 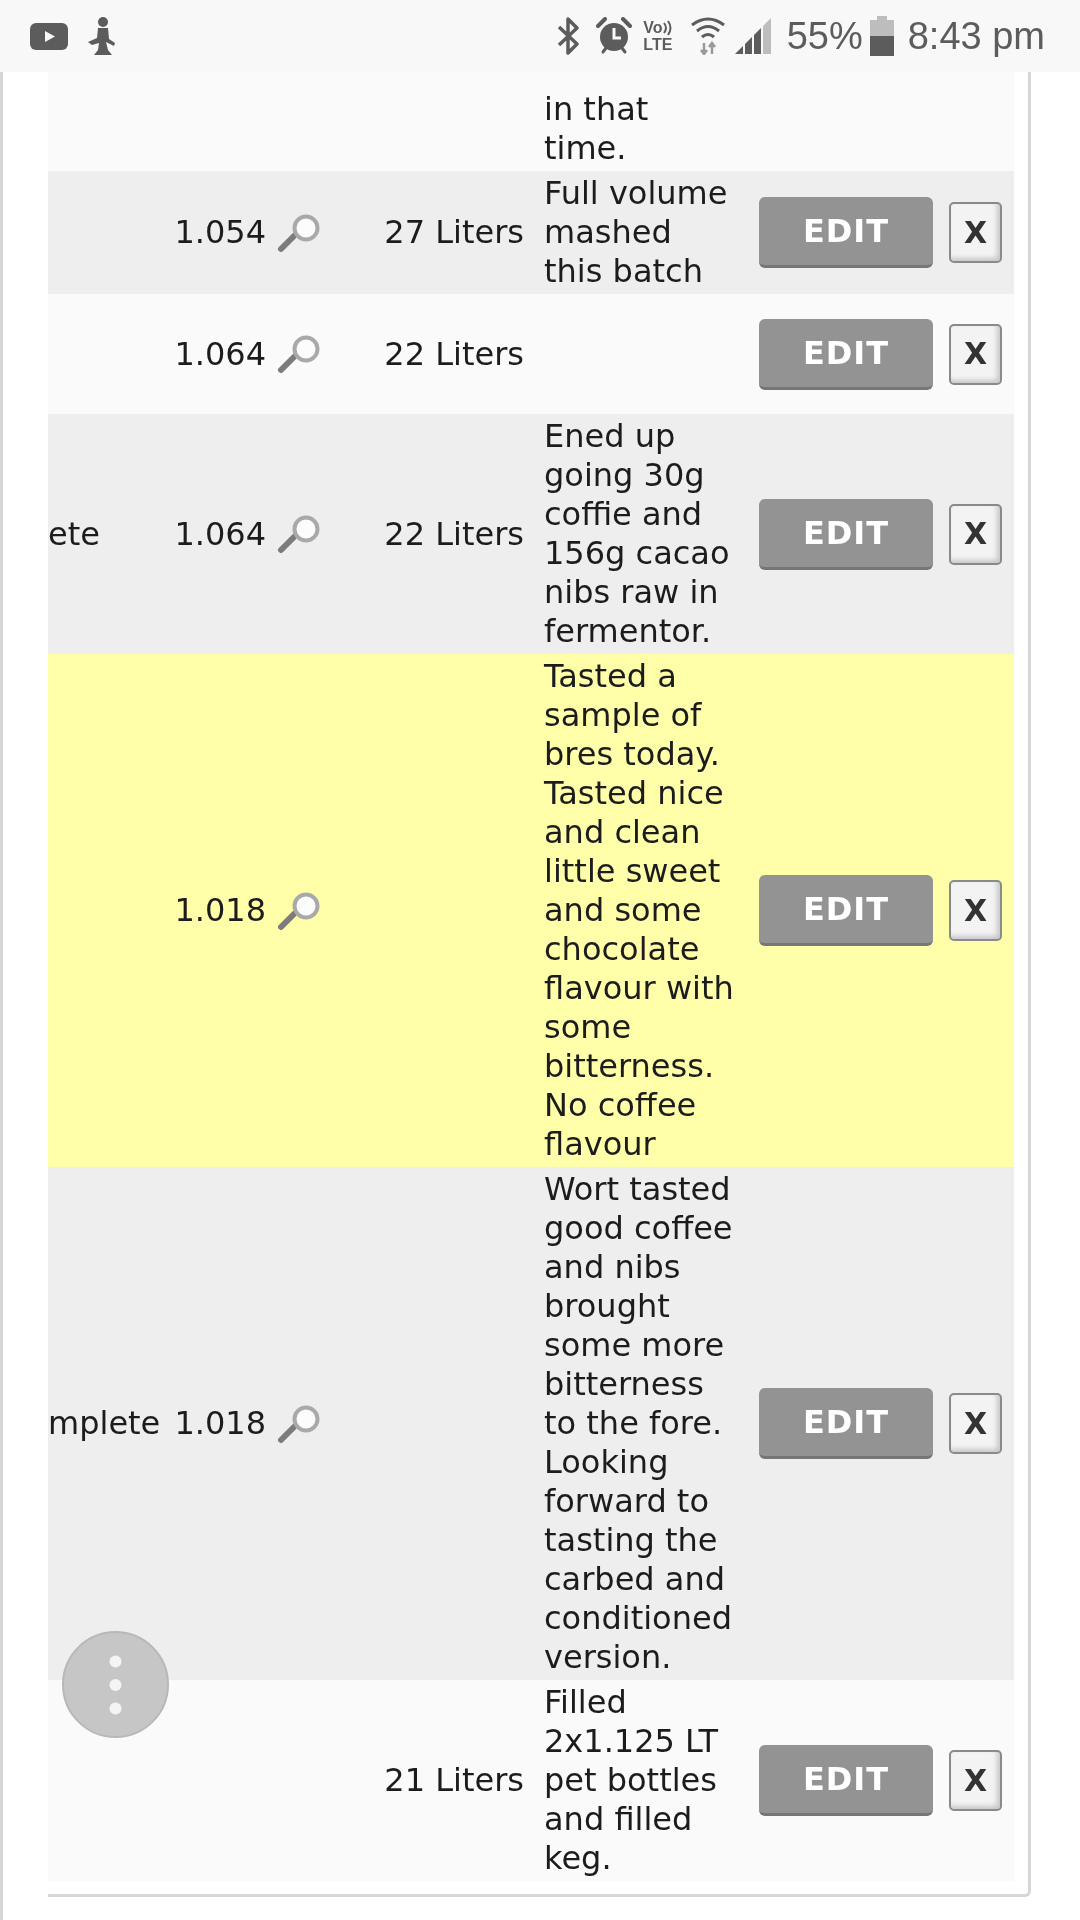 I want to click on bluetooth-icon, so click(x=569, y=36).